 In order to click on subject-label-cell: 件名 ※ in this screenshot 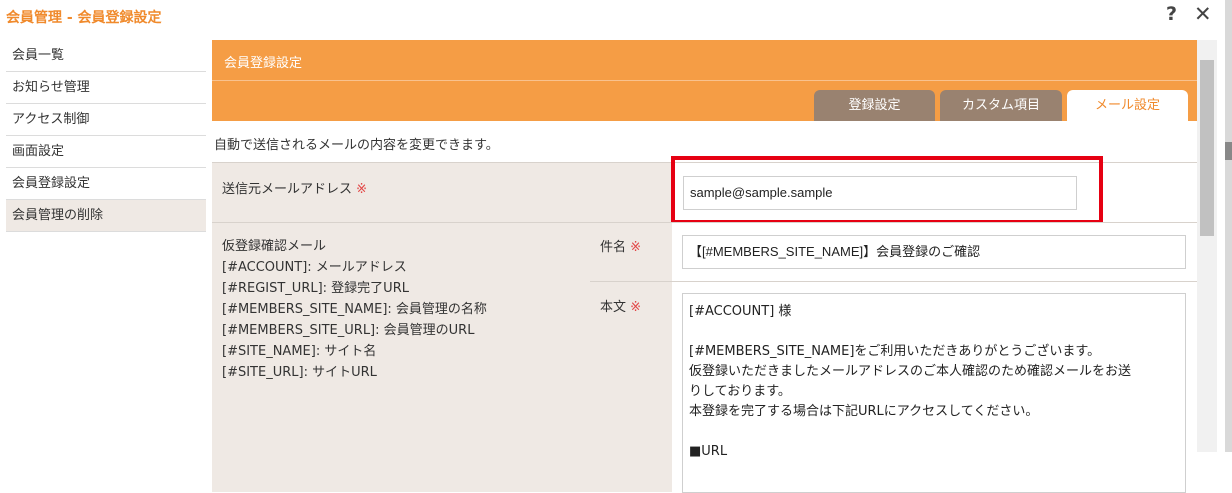, I will do `click(631, 251)`.